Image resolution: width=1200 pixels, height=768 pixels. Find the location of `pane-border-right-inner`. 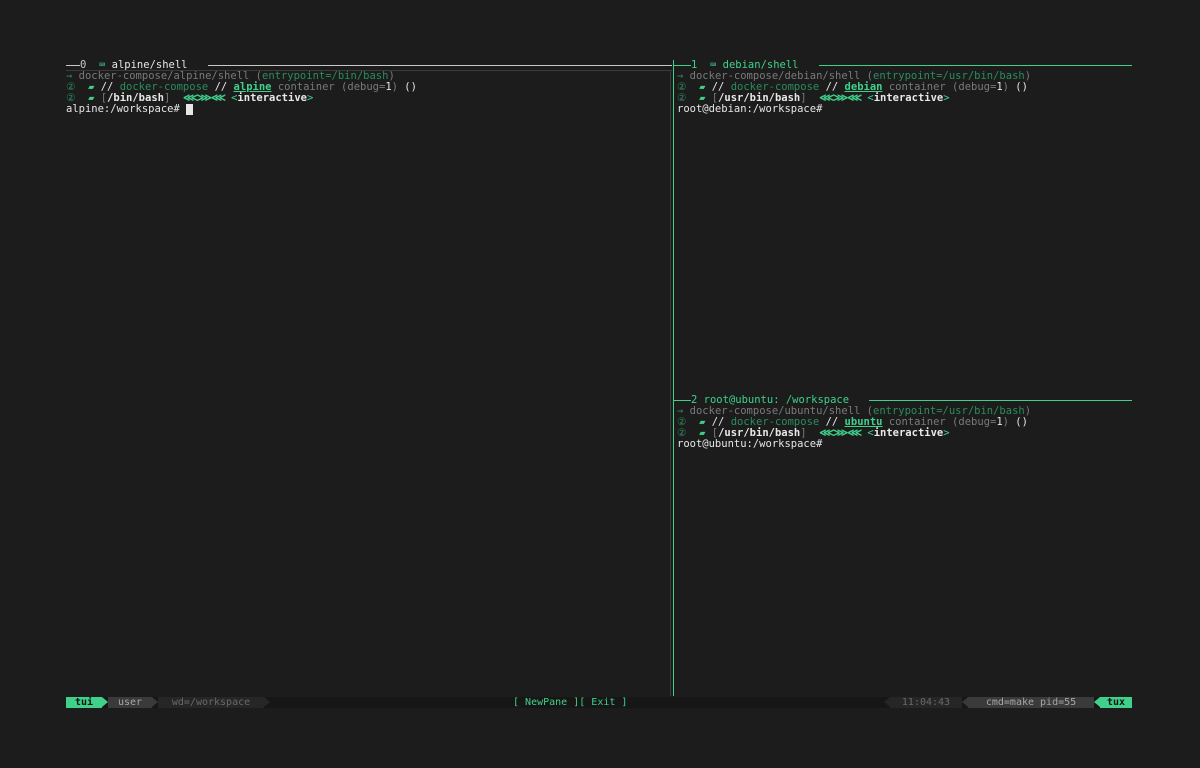

pane-border-right-inner is located at coordinates (670, 383).